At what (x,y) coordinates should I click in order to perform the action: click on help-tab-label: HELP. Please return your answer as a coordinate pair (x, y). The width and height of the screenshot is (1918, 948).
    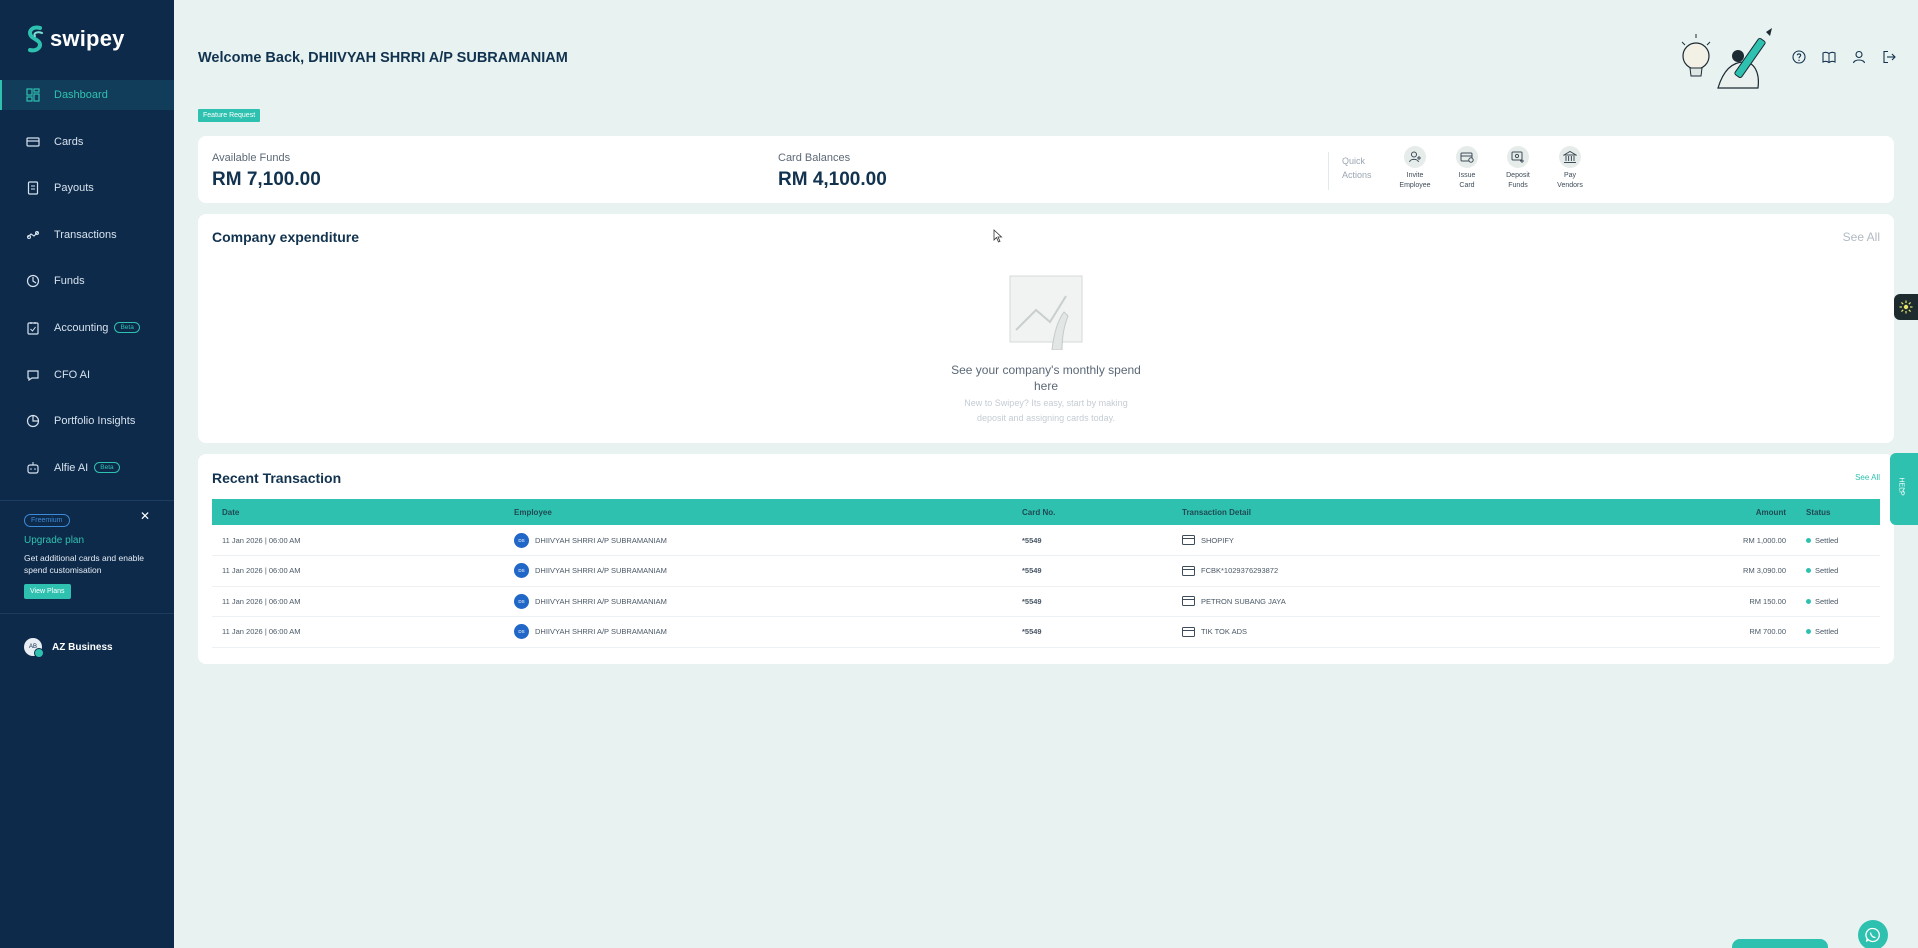
    Looking at the image, I should click on (1901, 486).